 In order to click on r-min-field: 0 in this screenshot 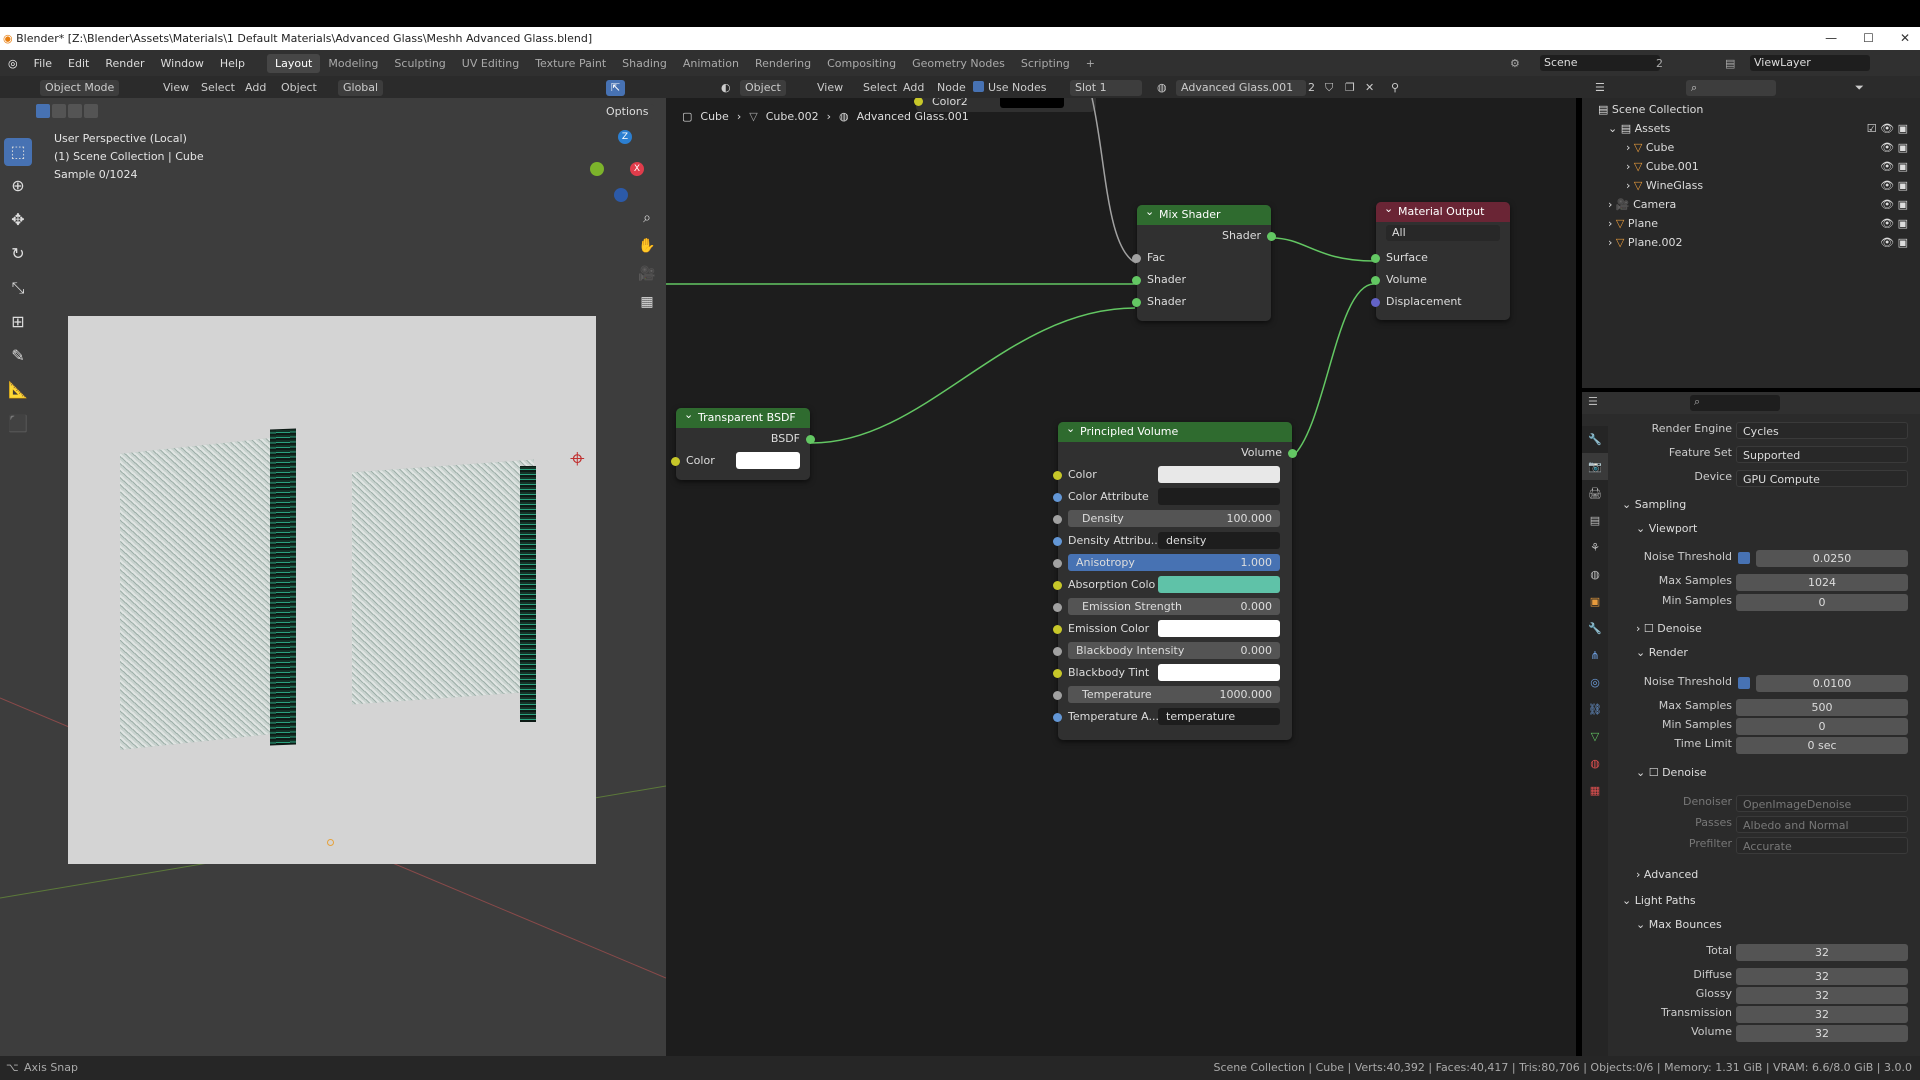, I will do `click(1822, 726)`.